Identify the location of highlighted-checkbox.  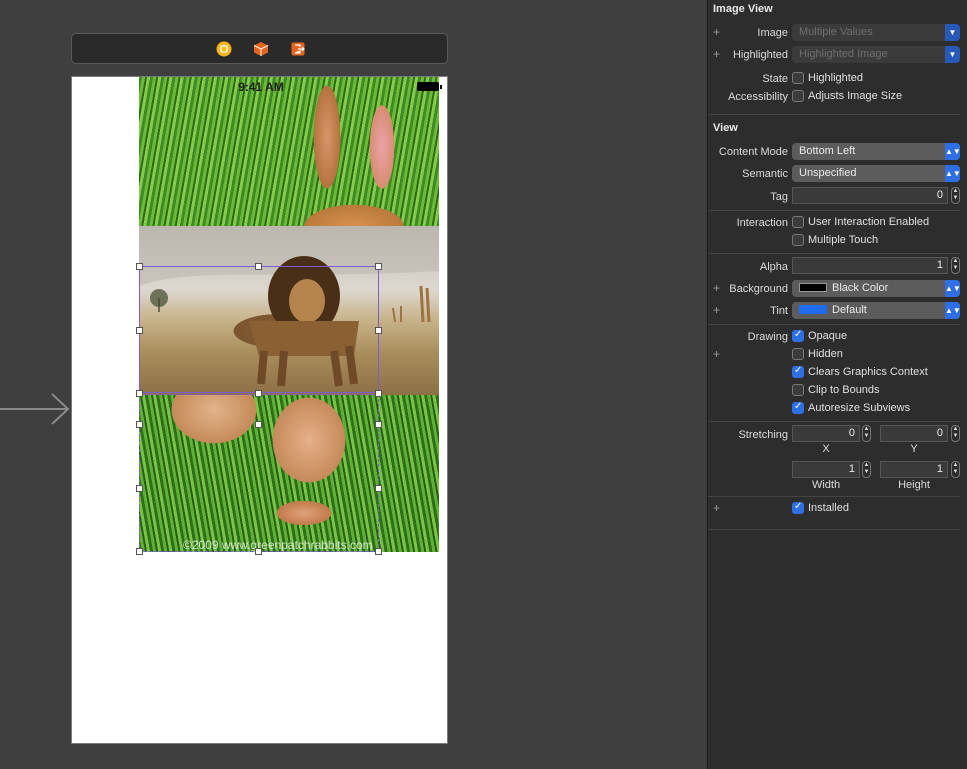
(798, 78).